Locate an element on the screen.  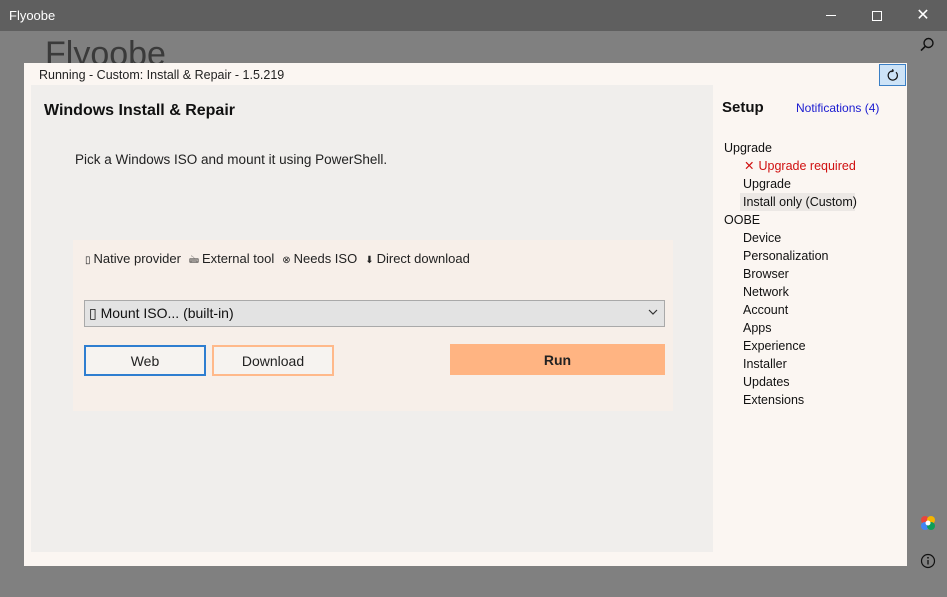
sidebar-item-experience: Experience is located at coordinates (812, 346).